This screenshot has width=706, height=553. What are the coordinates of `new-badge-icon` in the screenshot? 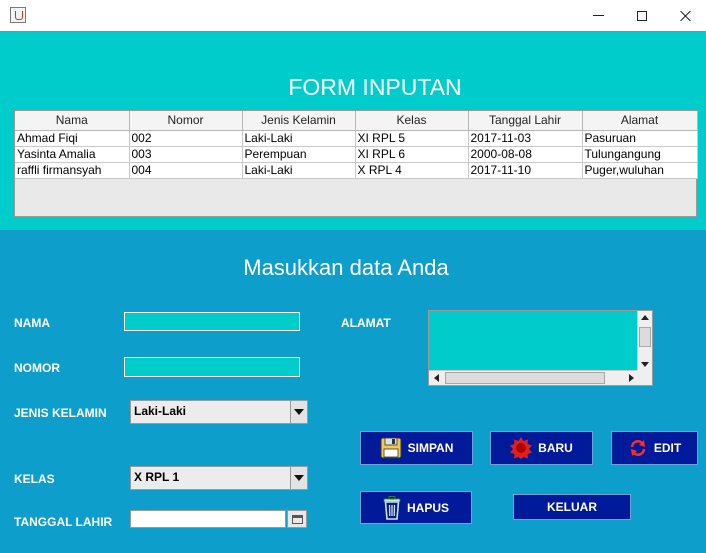 It's located at (521, 448).